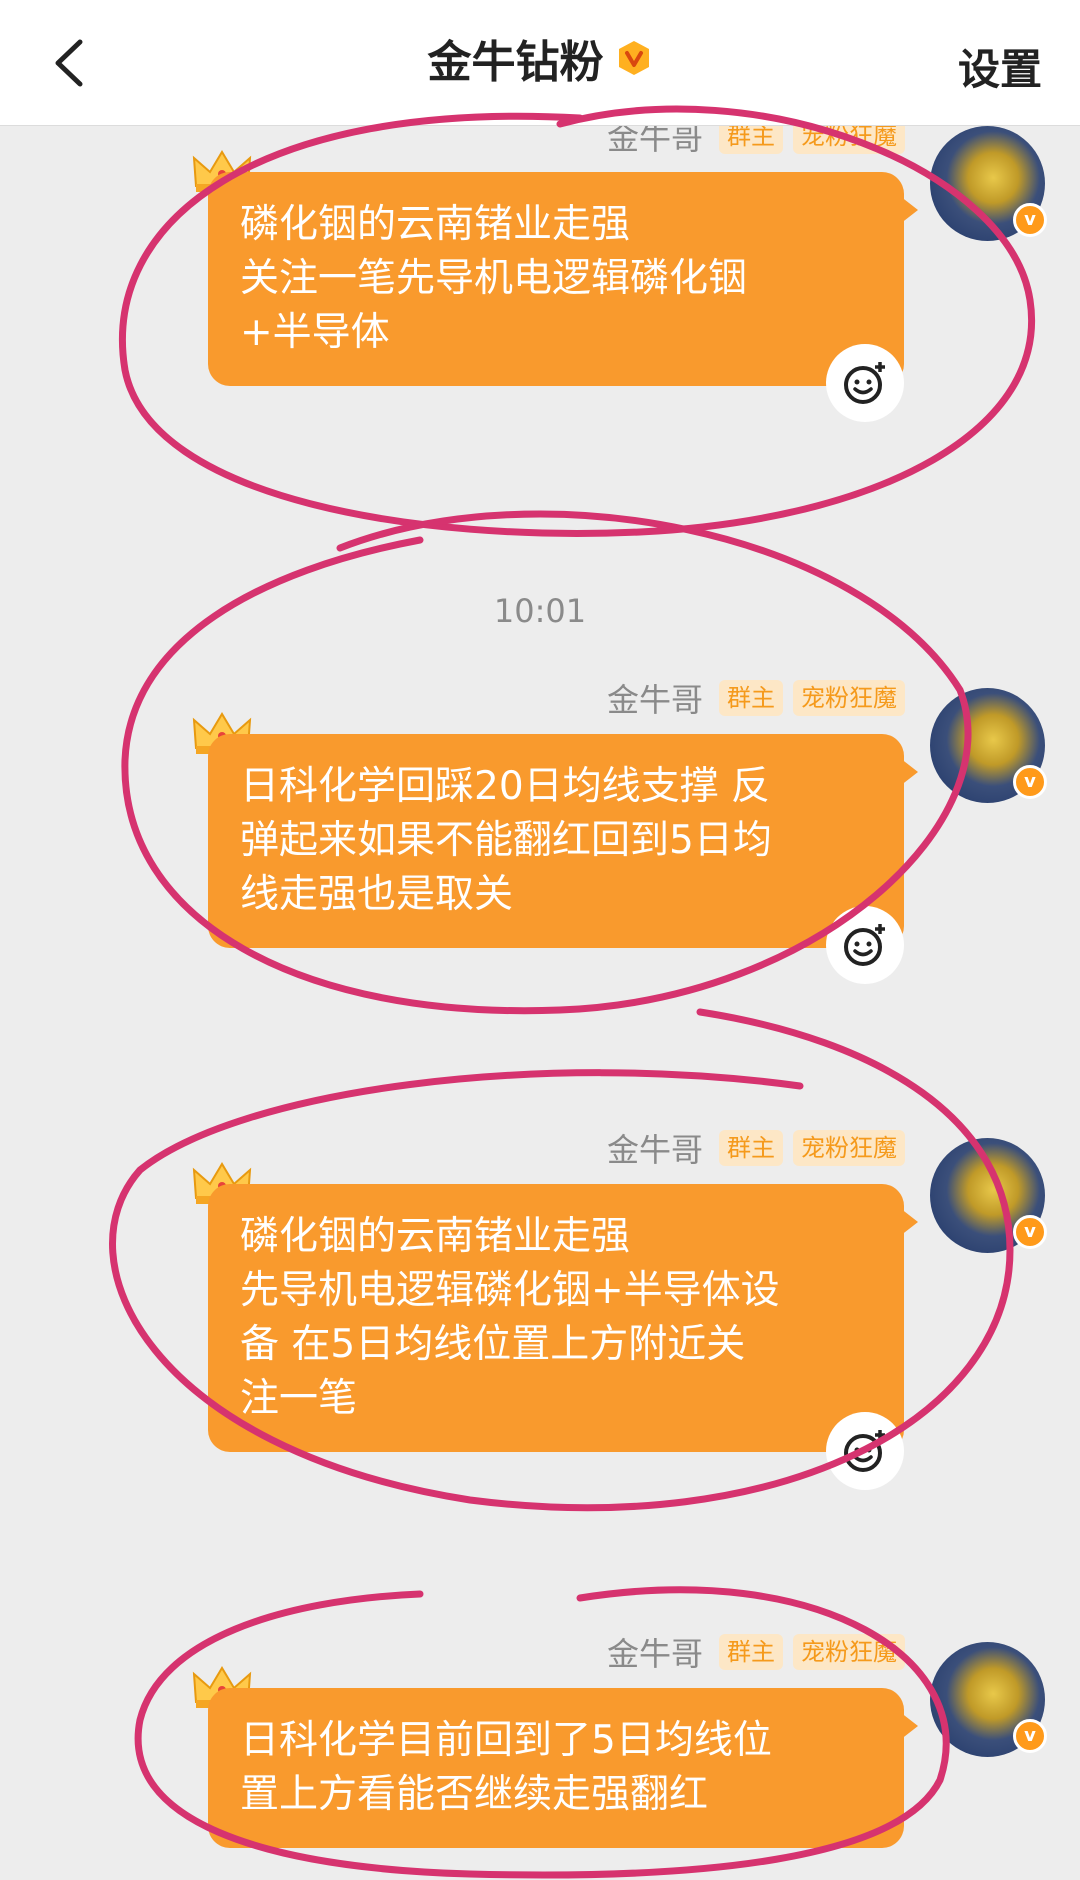  What do you see at coordinates (515, 62) in the screenshot?
I see `chat-title: 金牛钻粉` at bounding box center [515, 62].